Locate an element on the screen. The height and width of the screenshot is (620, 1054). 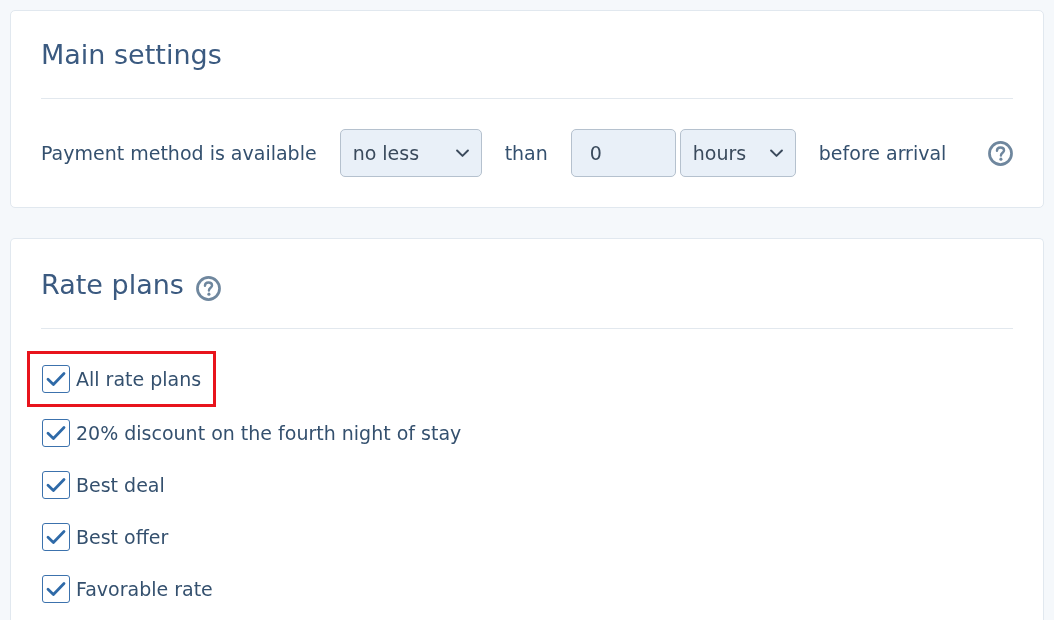
checkbox-label: Best deal is located at coordinates (120, 485).